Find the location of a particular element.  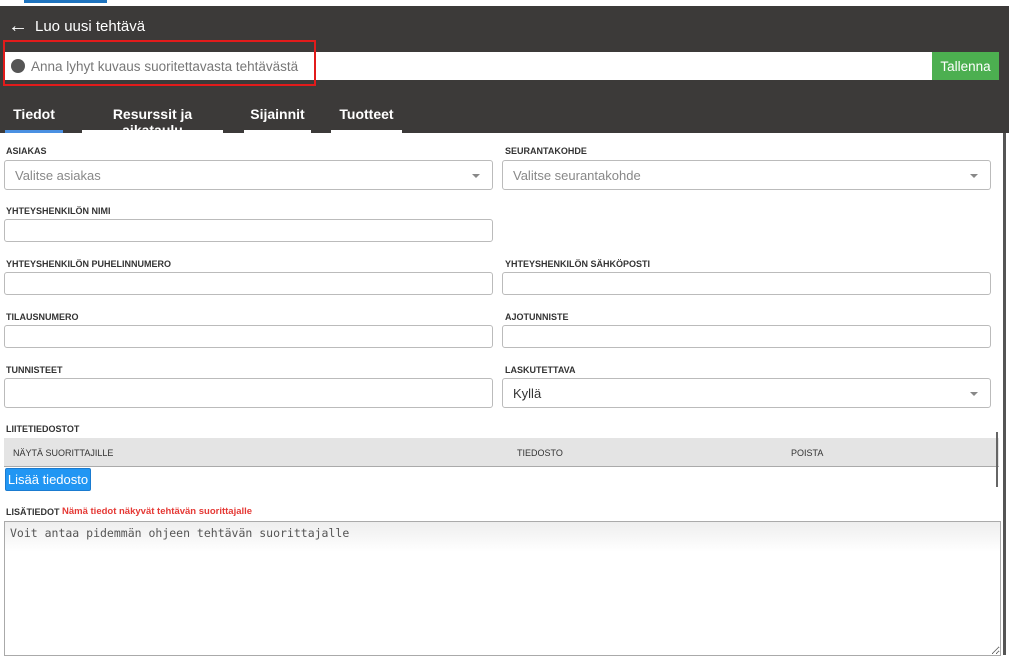

run-id-label: AJOTUNNISTE is located at coordinates (537, 317).